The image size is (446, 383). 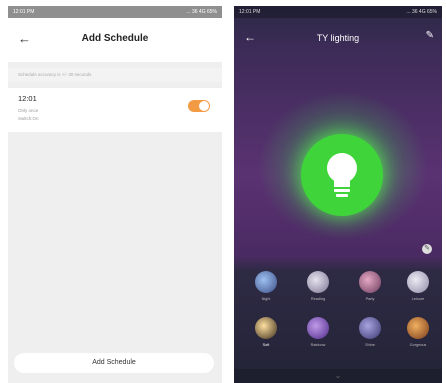 I want to click on top-bar: ← Add Schedule, so click(x=115, y=40).